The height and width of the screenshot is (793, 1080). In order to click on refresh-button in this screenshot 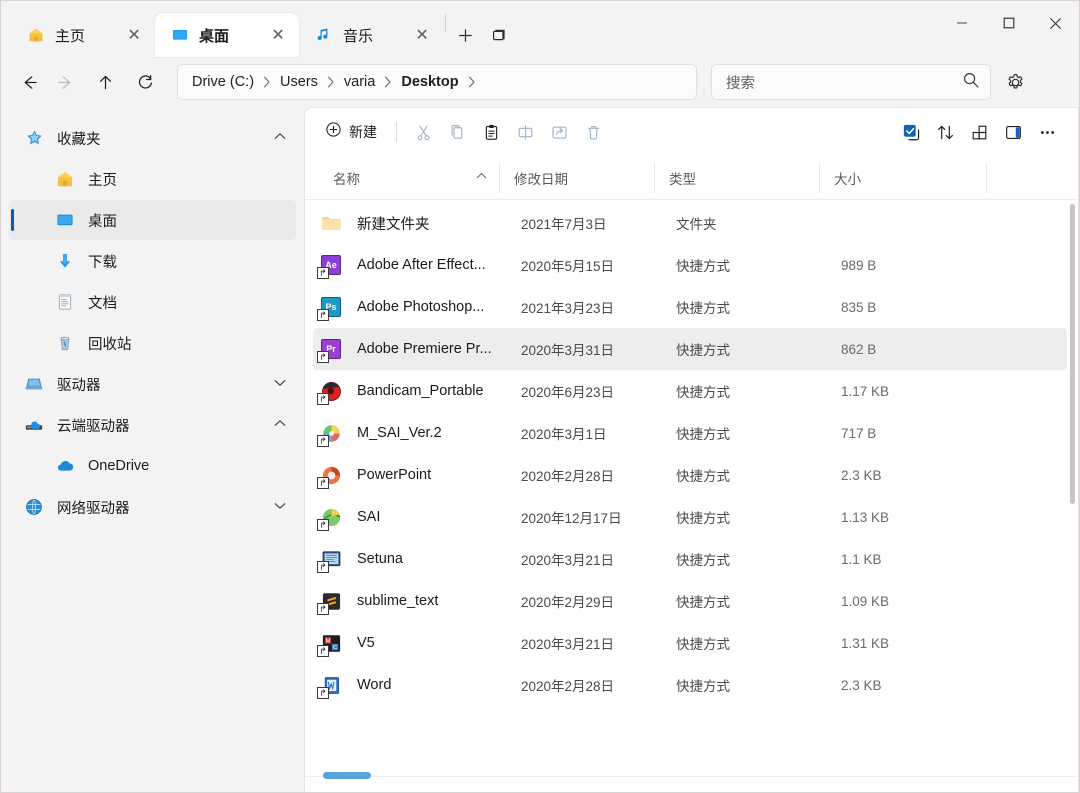, I will do `click(145, 82)`.